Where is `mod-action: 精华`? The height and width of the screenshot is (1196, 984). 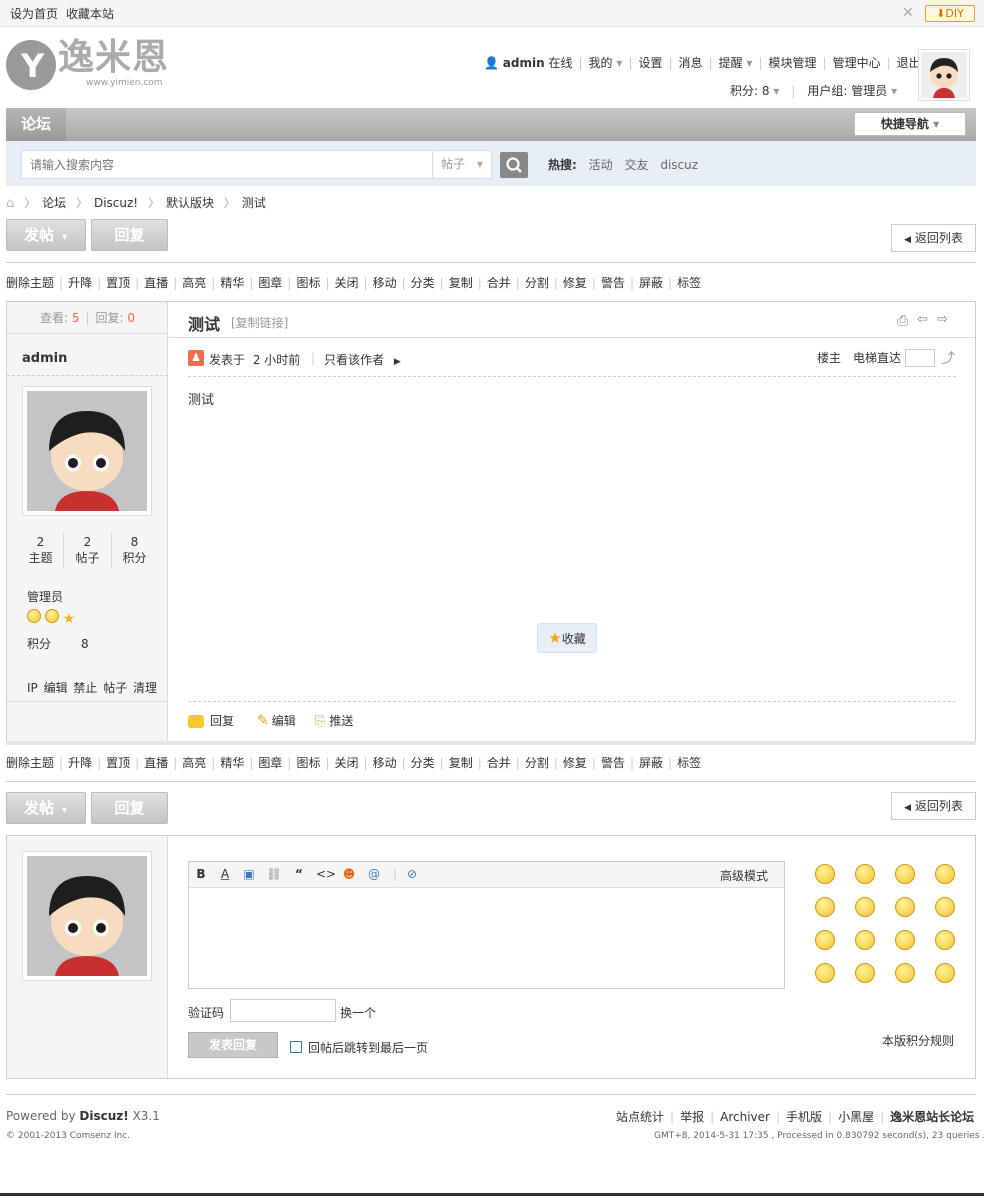 mod-action: 精华 is located at coordinates (232, 763).